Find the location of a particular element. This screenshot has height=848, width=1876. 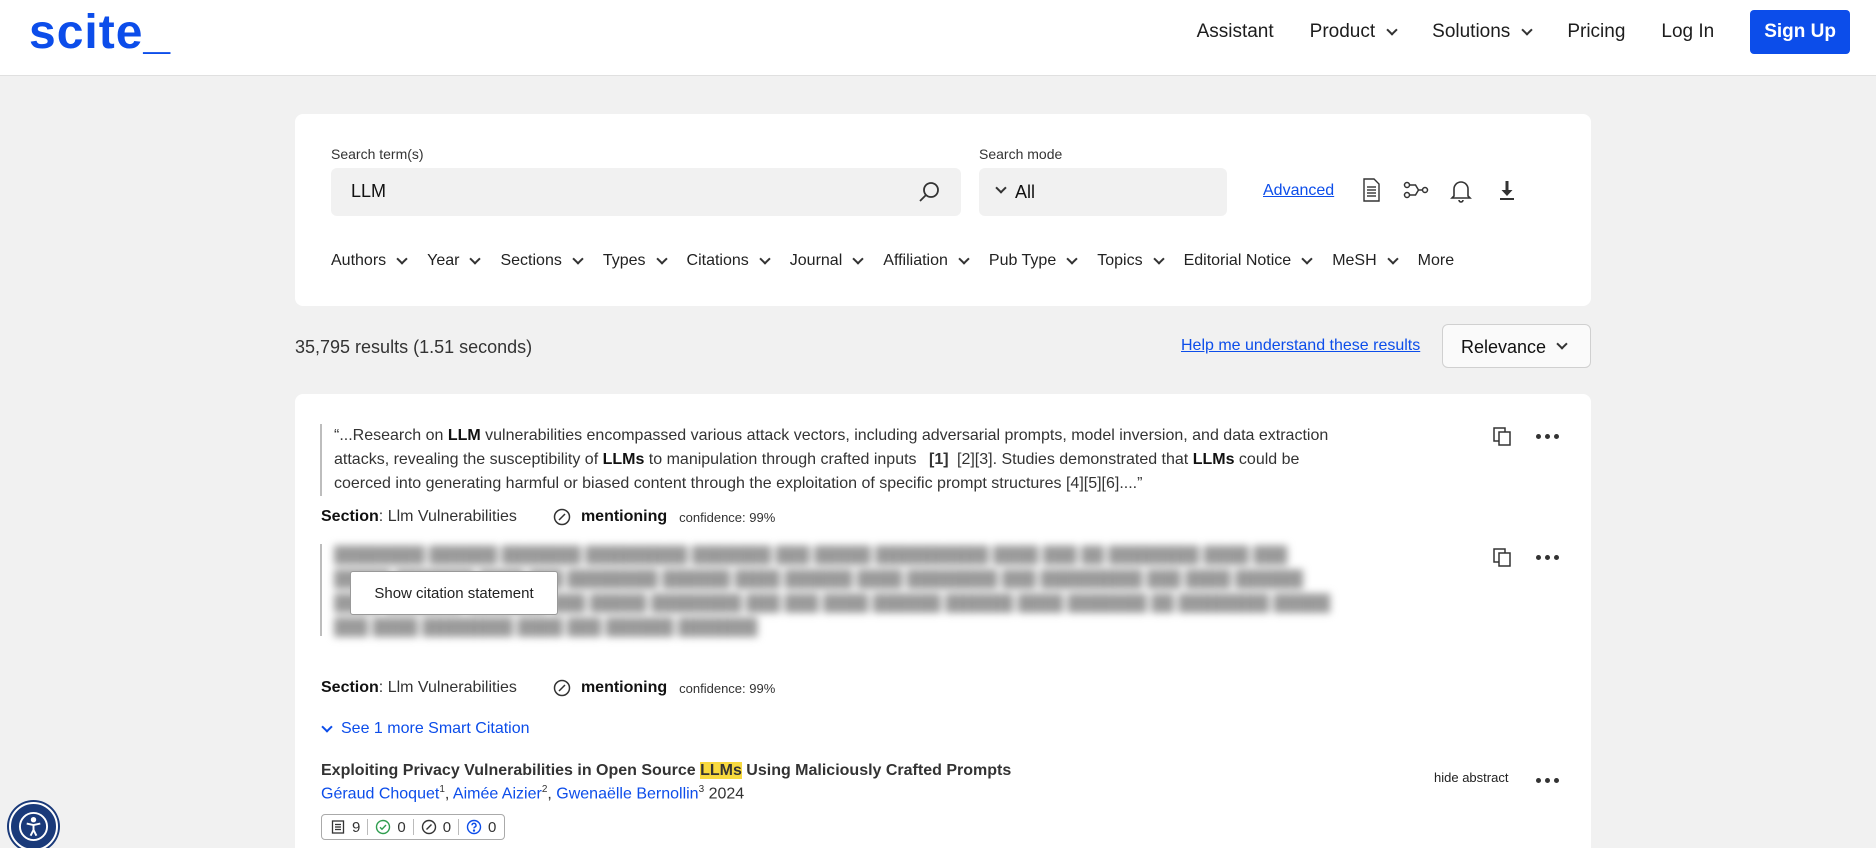

filter-year: Year is located at coordinates (454, 261).